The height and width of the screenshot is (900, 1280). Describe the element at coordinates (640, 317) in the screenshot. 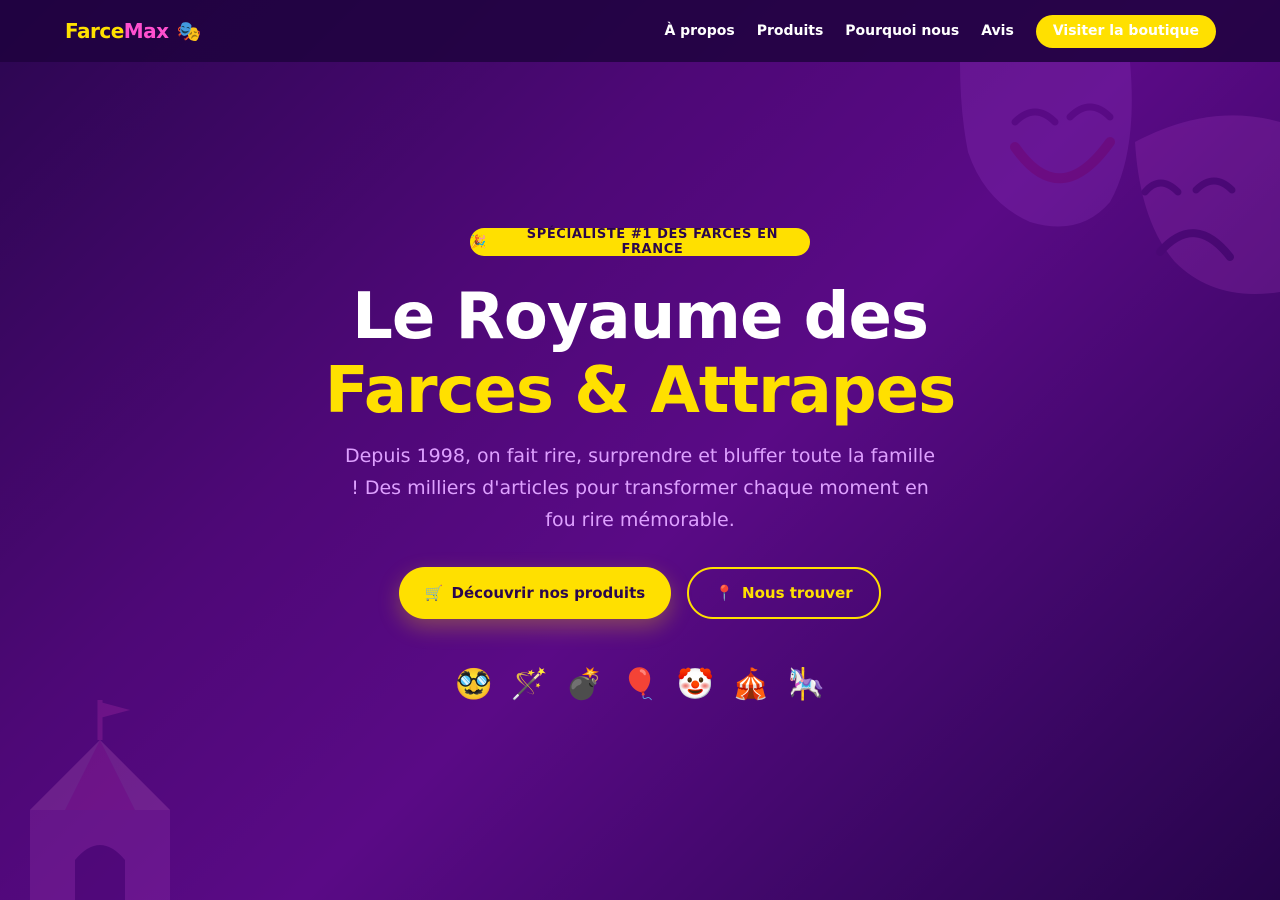

I see `hero-title-line1: Le Royaume des` at that location.